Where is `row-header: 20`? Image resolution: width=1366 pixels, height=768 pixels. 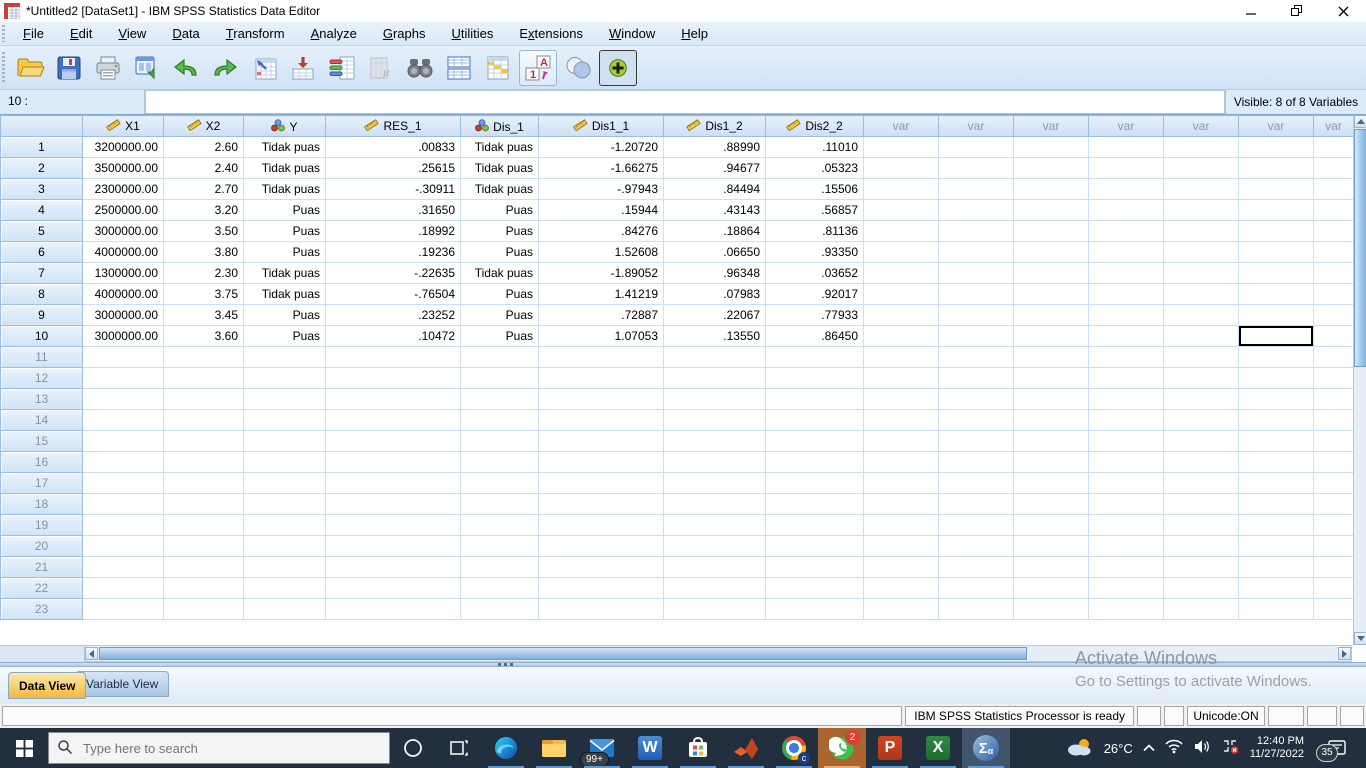
row-header: 20 is located at coordinates (41, 546).